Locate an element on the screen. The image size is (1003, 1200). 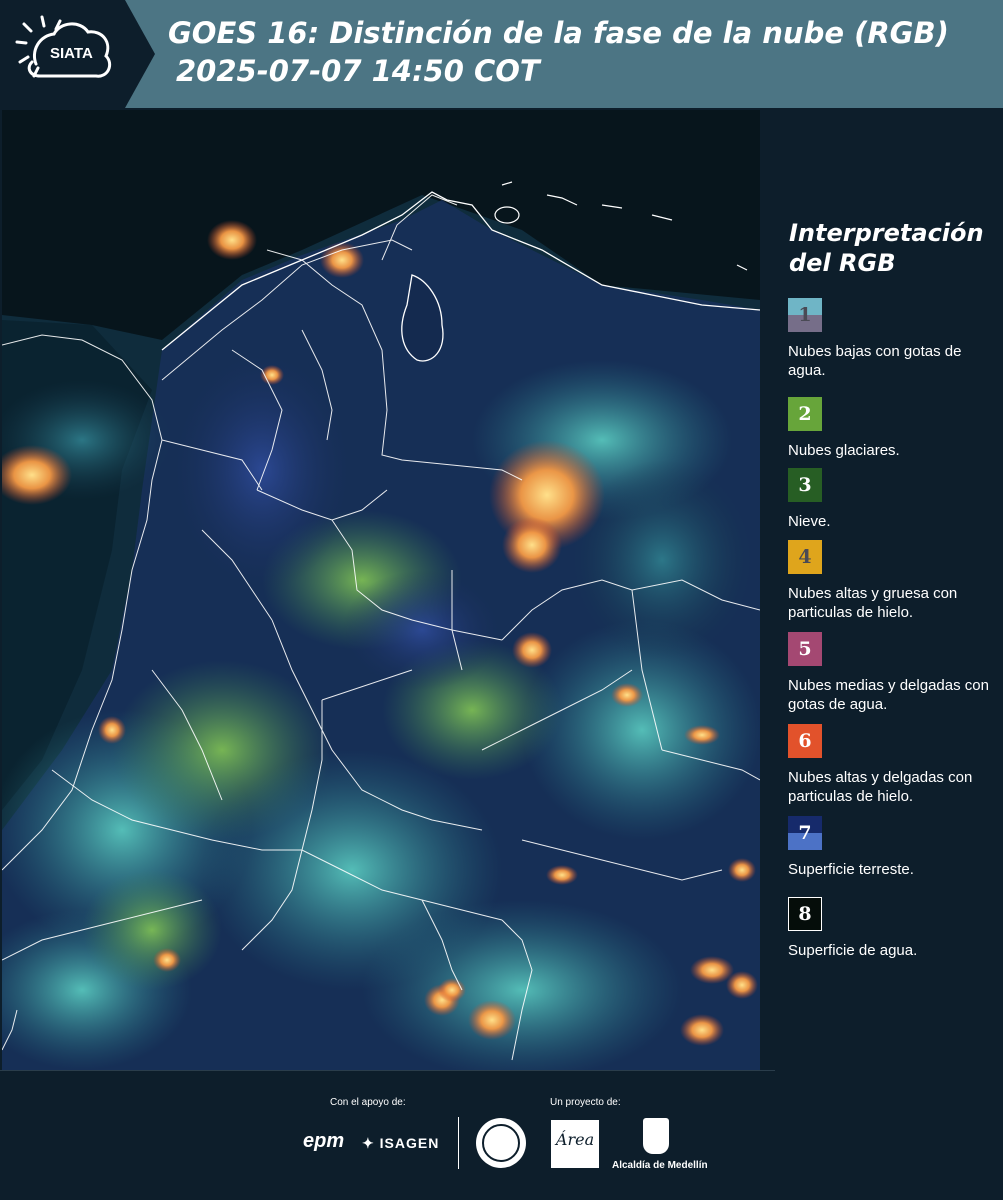
legend-swatch-number: 6 is located at coordinates (805, 741).